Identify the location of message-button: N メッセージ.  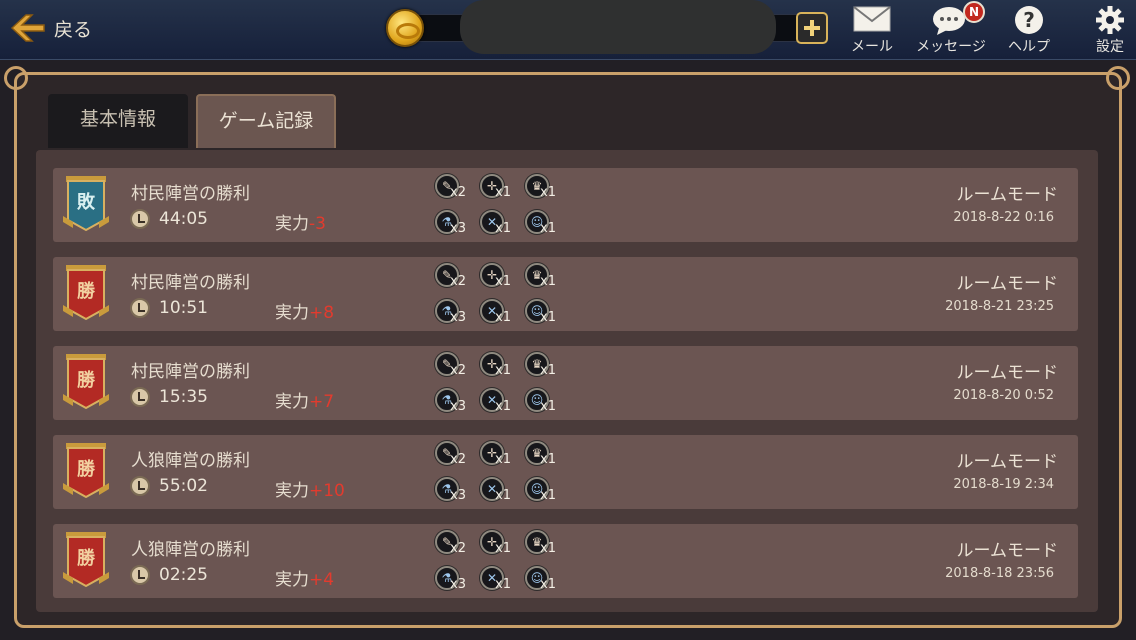
(951, 28).